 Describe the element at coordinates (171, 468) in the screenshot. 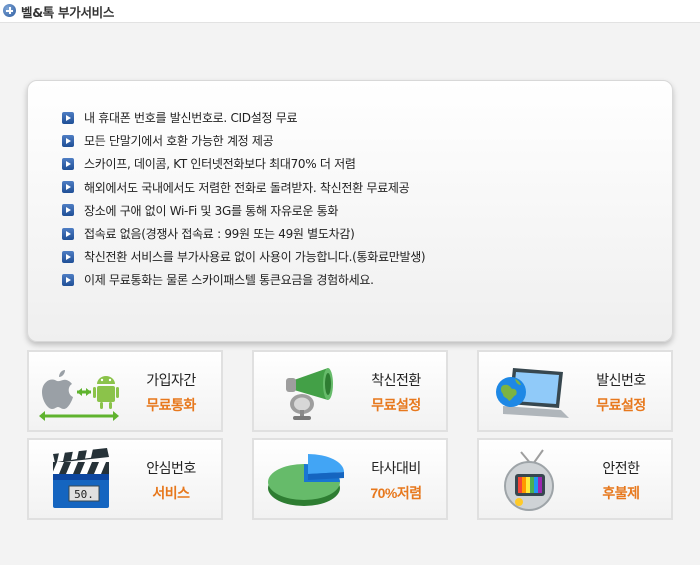

I see `tile-title: 안심번호` at that location.